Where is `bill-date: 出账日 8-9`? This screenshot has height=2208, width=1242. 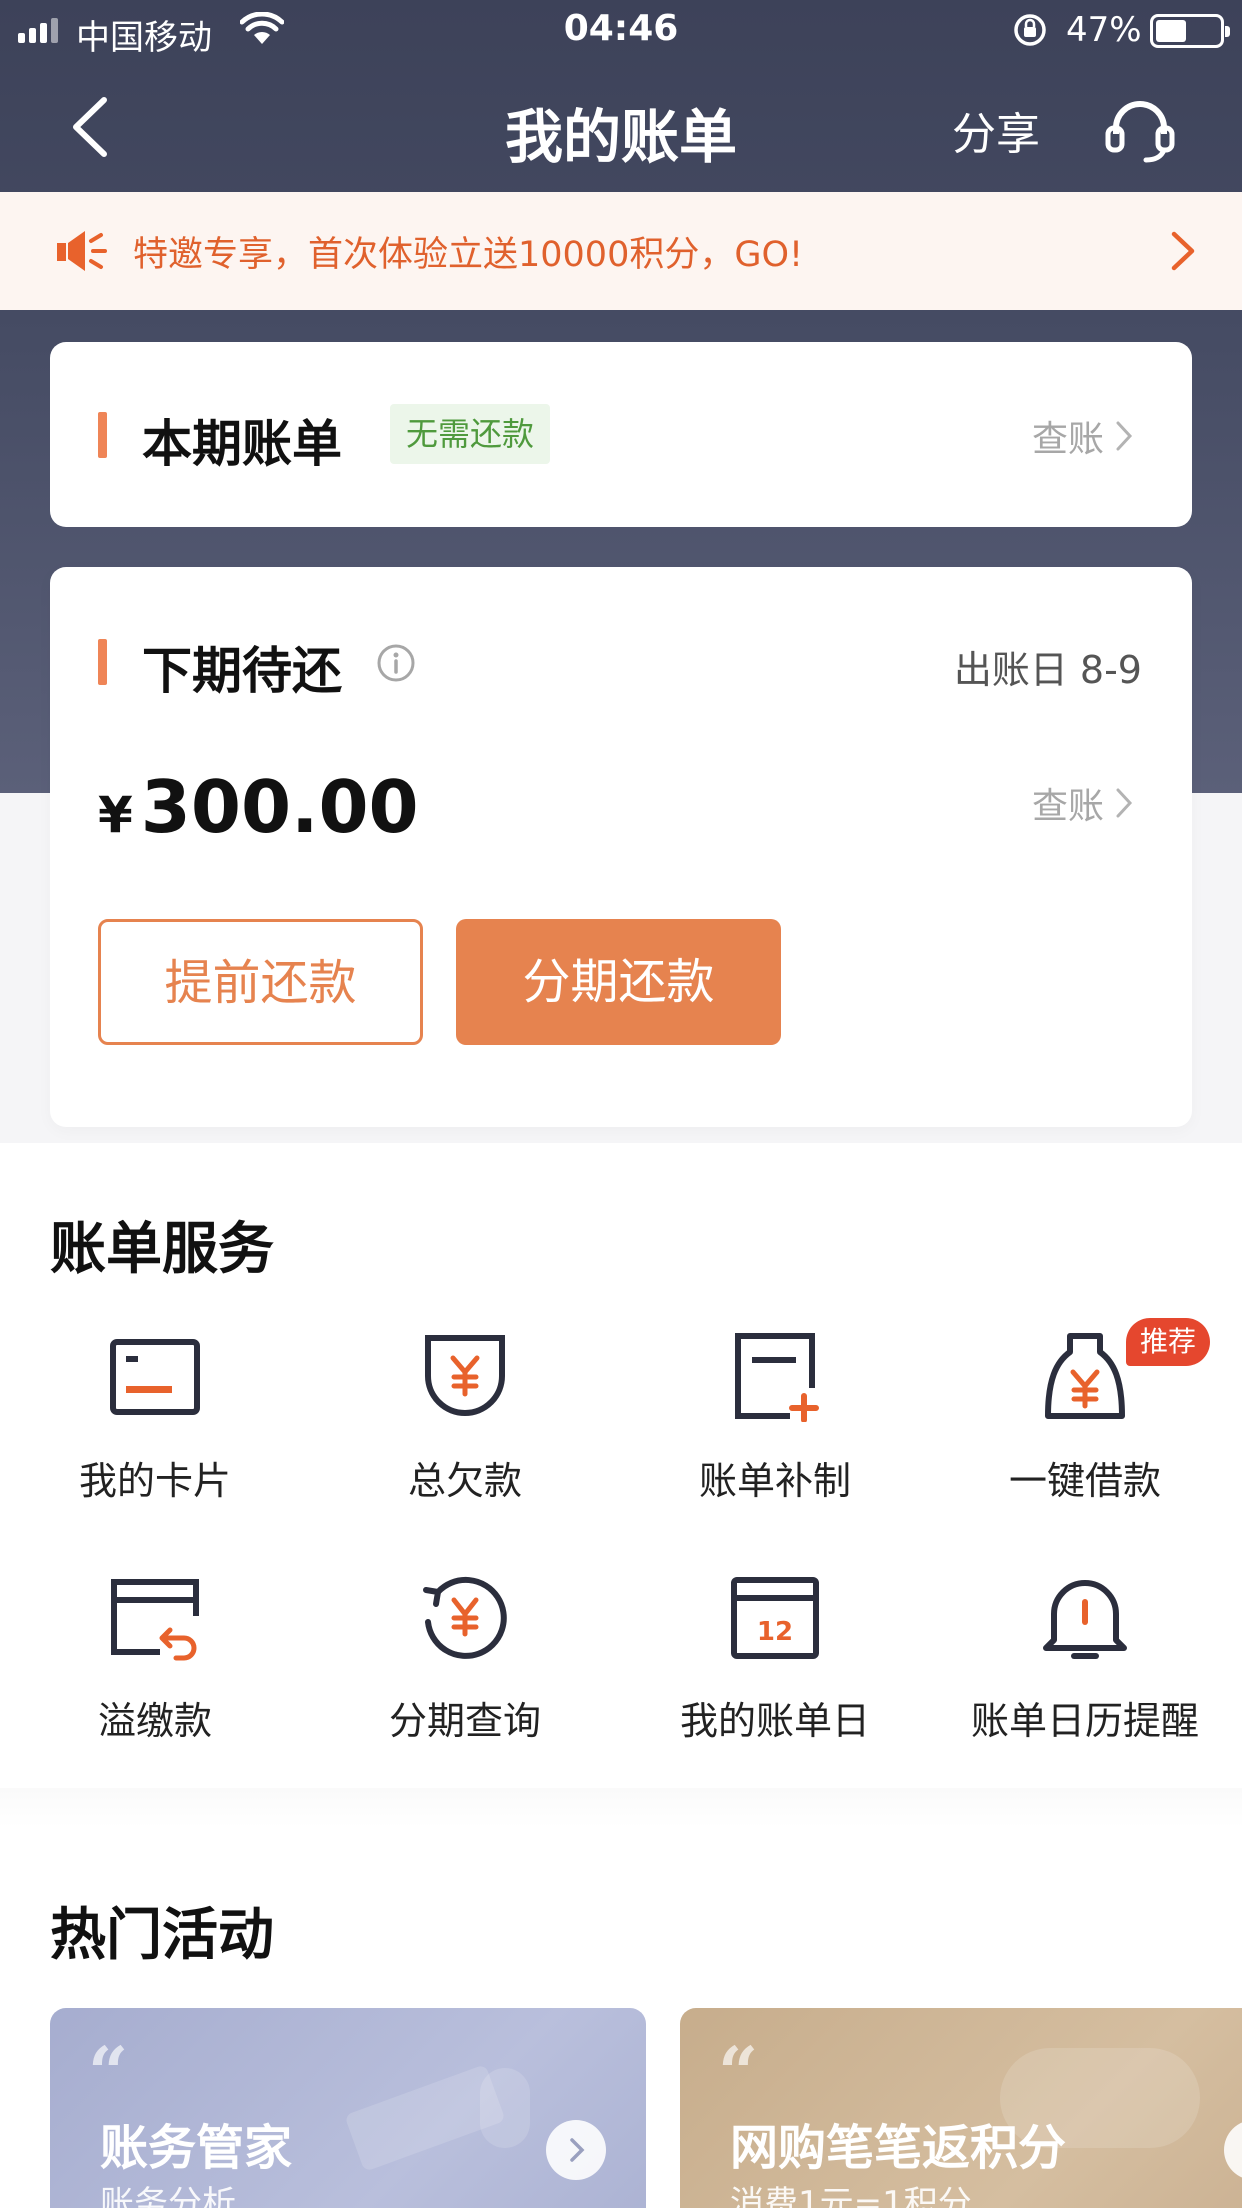 bill-date: 出账日 8-9 is located at coordinates (1047, 670).